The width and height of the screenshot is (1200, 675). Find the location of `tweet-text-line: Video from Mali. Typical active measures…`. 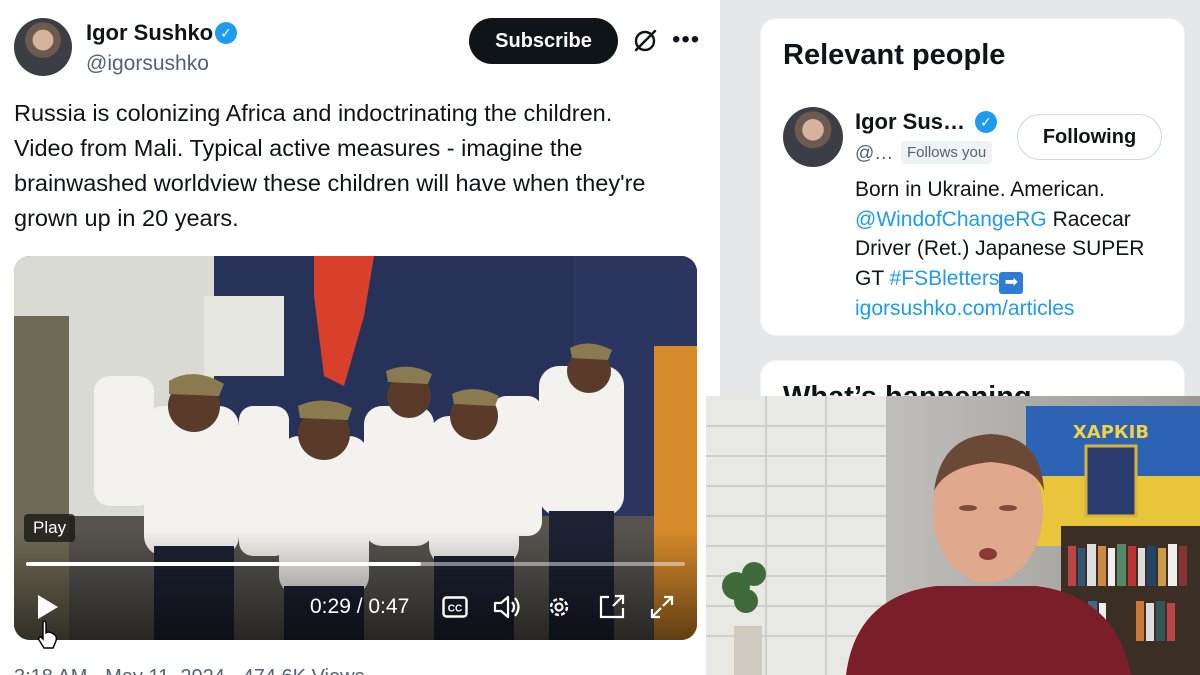

tweet-text-line: Video from Mali. Typical active measures… is located at coordinates (298, 148).